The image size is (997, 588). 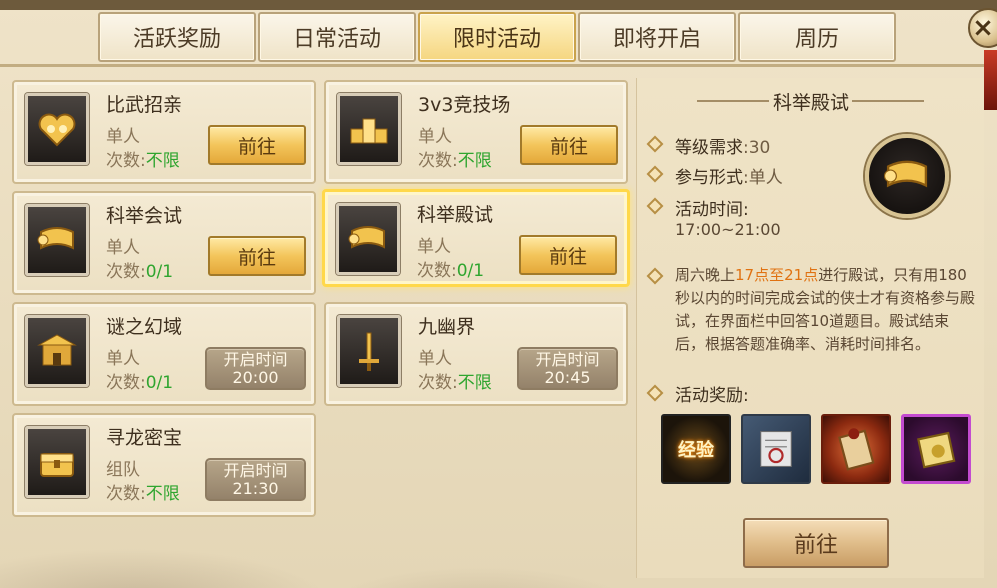 I want to click on card-title: 科举会试, so click(x=144, y=216).